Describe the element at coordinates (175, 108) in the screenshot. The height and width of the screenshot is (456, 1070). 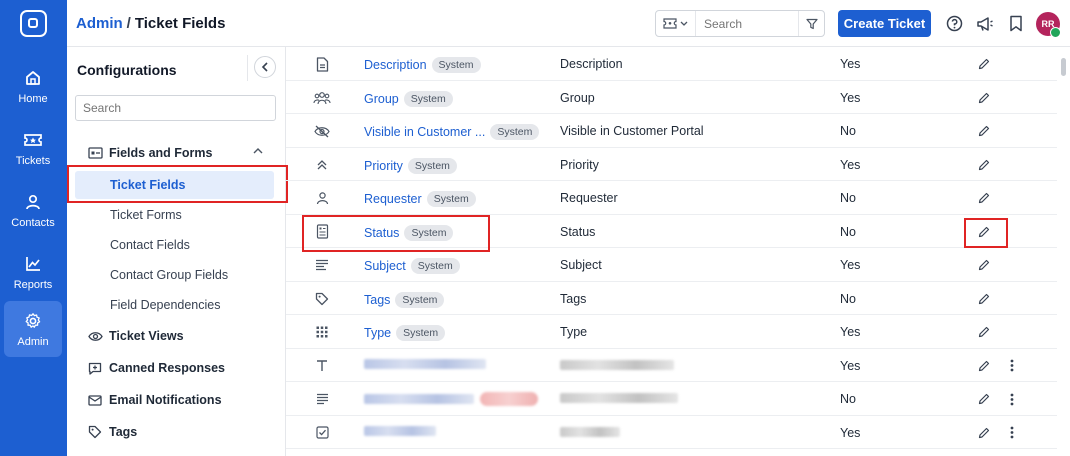
I see `config-search-input` at that location.